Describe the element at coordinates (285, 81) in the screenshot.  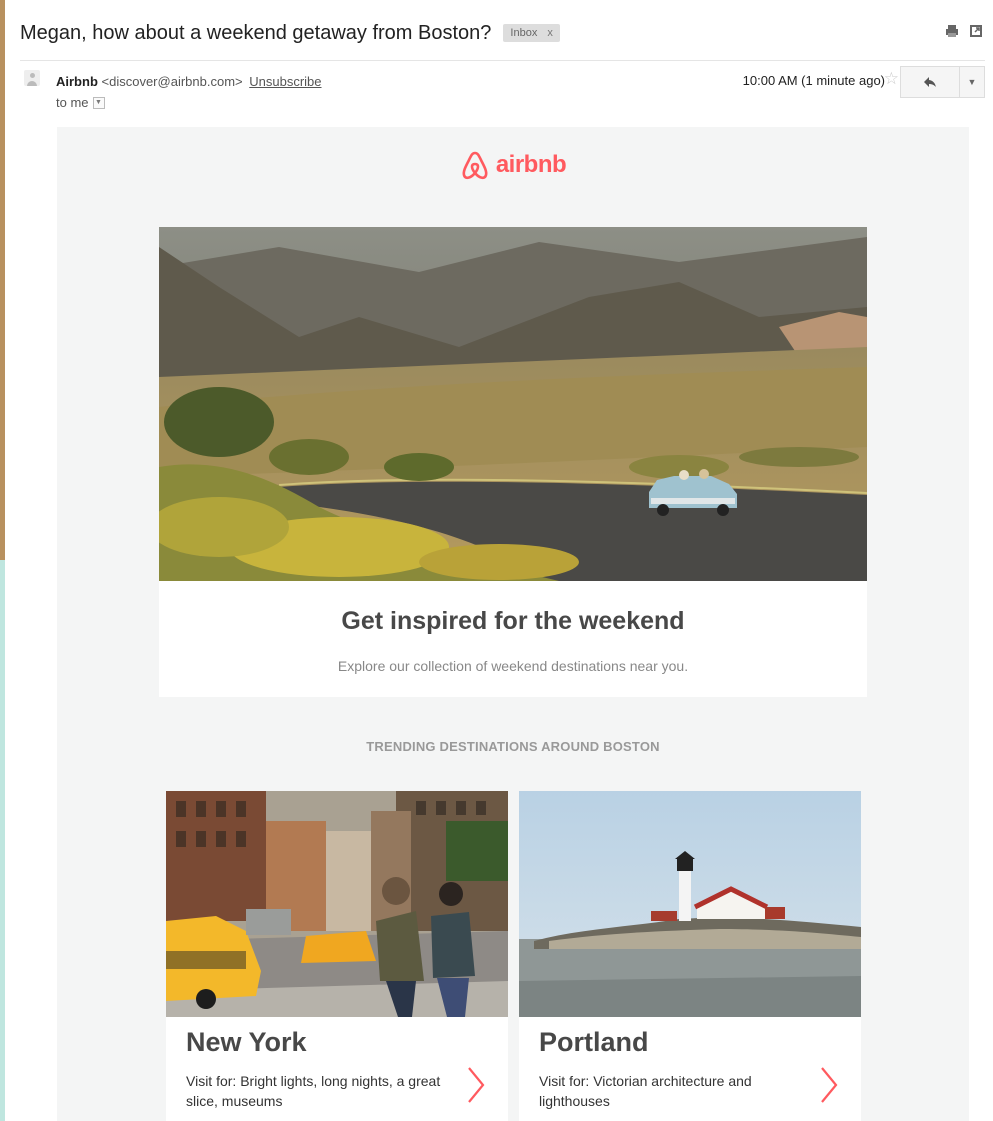
I see `unsubscribe-link: Unsubscribe` at that location.